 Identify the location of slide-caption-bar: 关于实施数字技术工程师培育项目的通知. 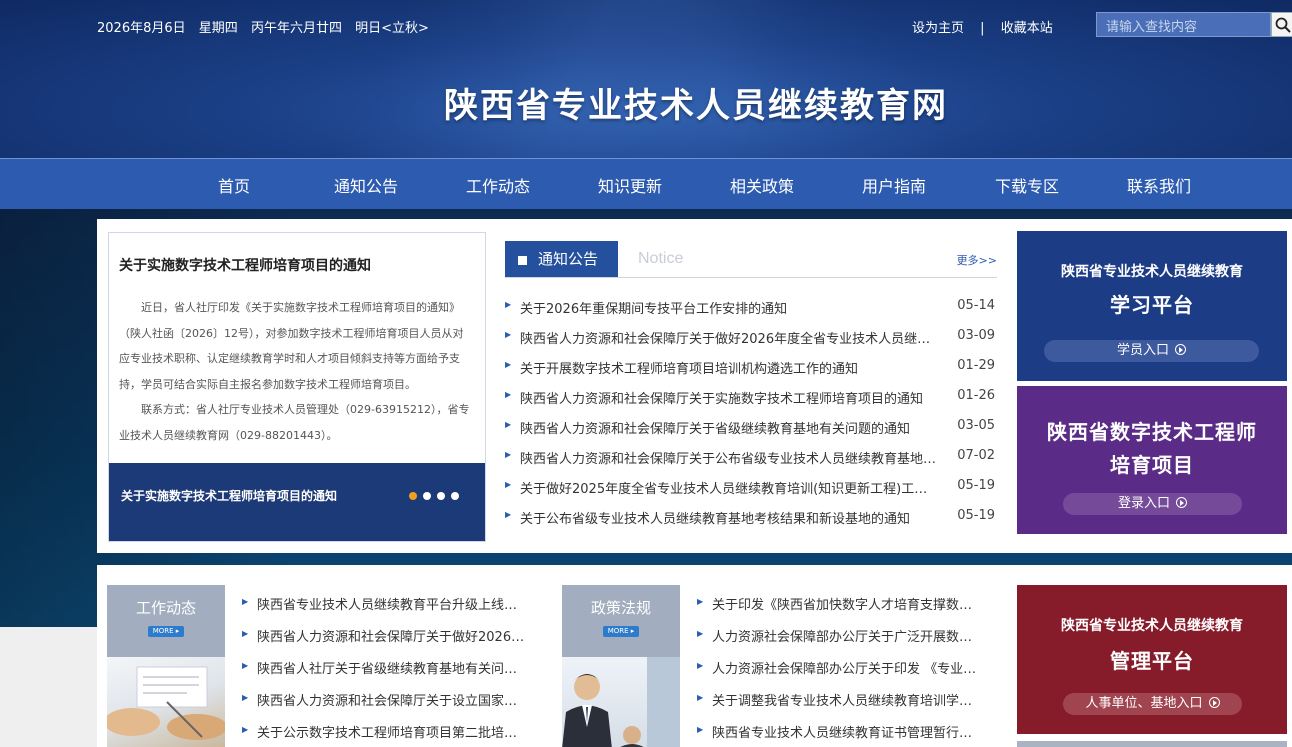
(297, 502).